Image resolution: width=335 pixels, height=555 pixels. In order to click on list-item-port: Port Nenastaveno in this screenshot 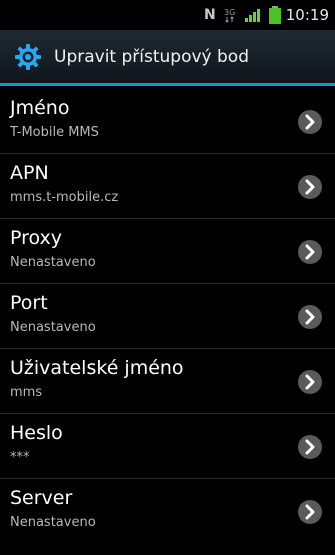, I will do `click(167, 316)`.